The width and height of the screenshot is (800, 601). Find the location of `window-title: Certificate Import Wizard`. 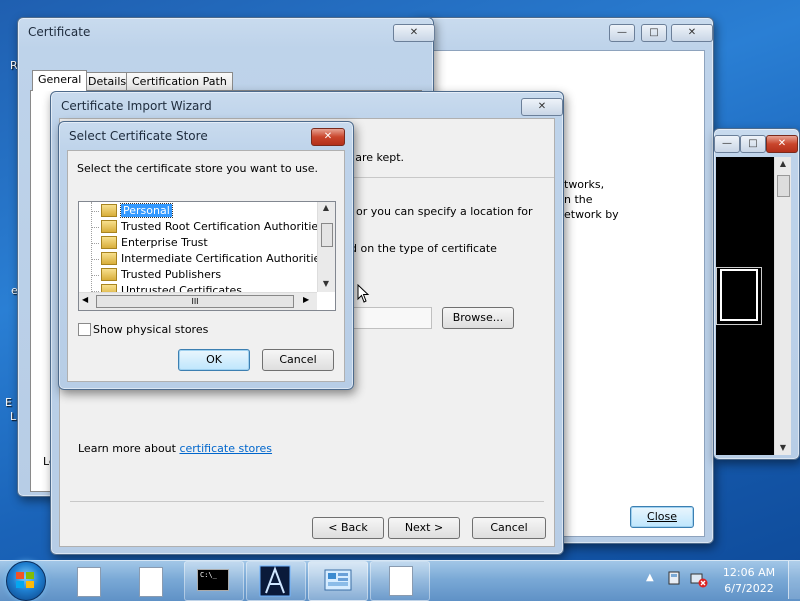

window-title: Certificate Import Wizard is located at coordinates (136, 106).